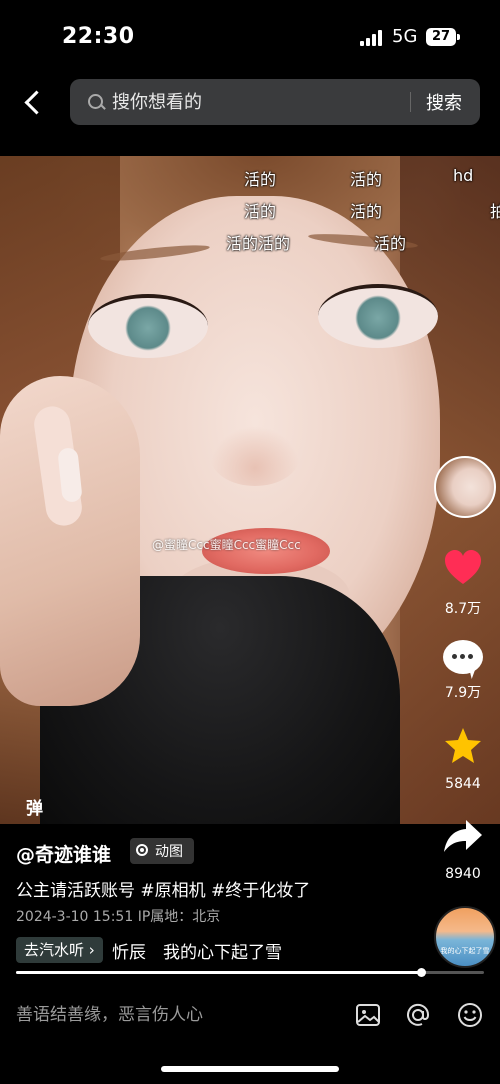  Describe the element at coordinates (372, 38) in the screenshot. I see `signal-icon` at that location.